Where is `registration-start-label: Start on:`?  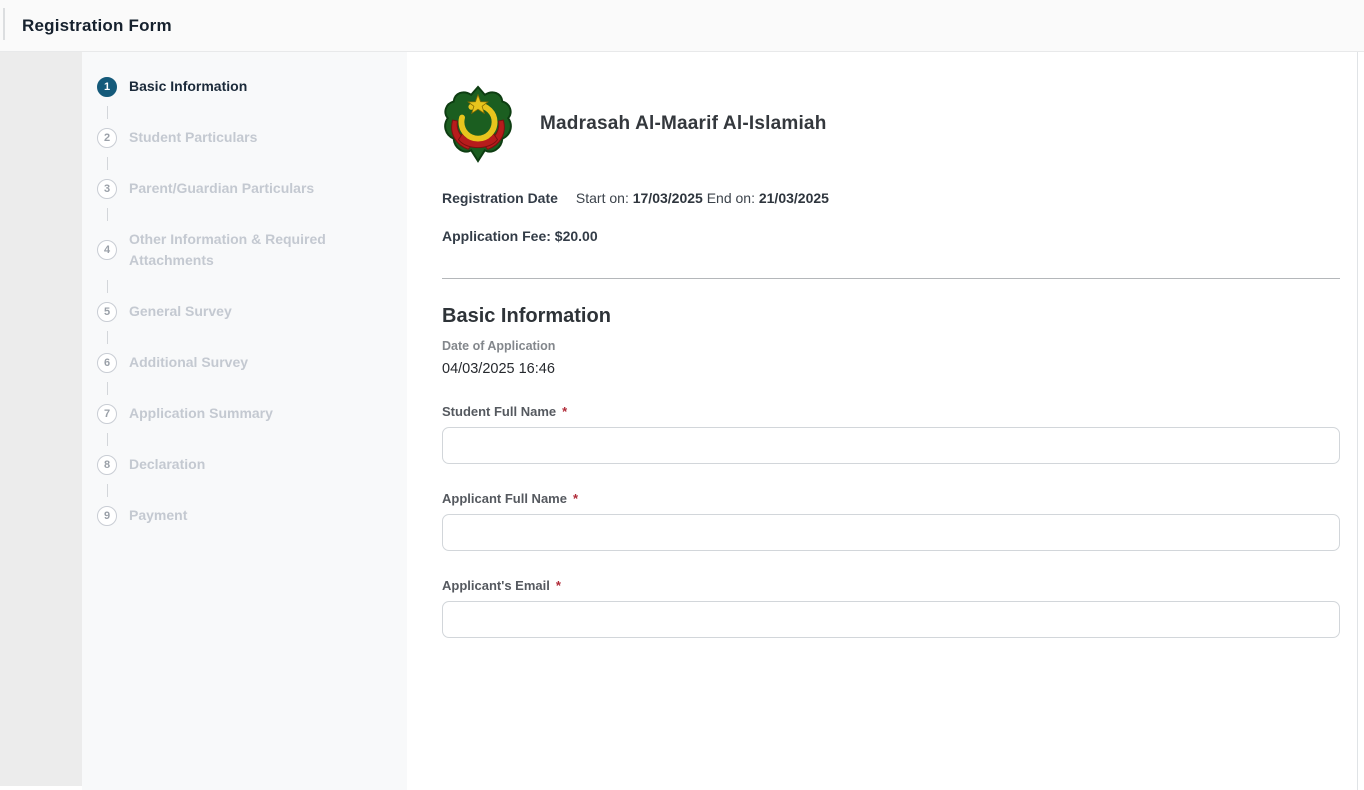
registration-start-label: Start on: is located at coordinates (602, 198).